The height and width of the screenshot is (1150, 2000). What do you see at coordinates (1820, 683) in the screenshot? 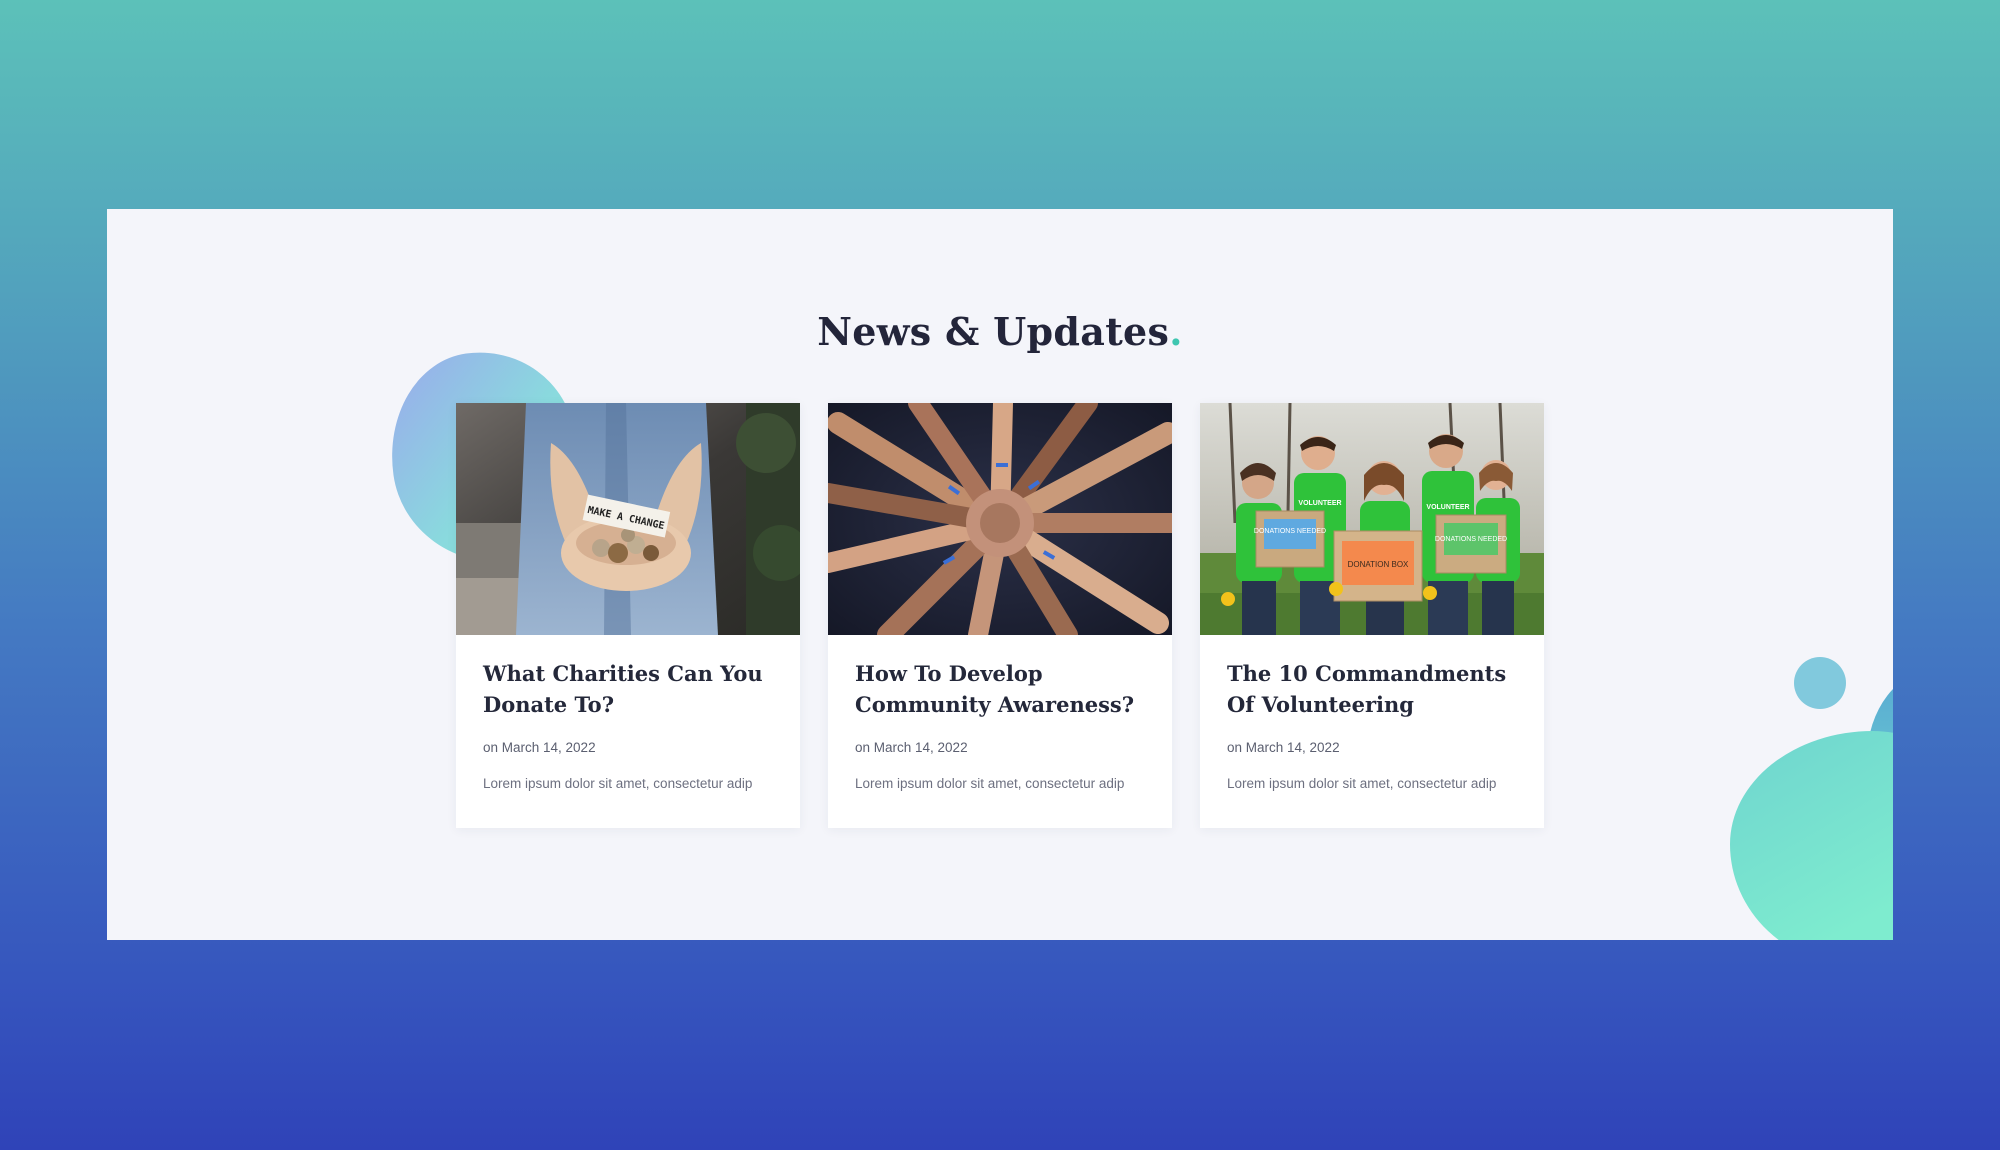
I see `decorative-dot` at bounding box center [1820, 683].